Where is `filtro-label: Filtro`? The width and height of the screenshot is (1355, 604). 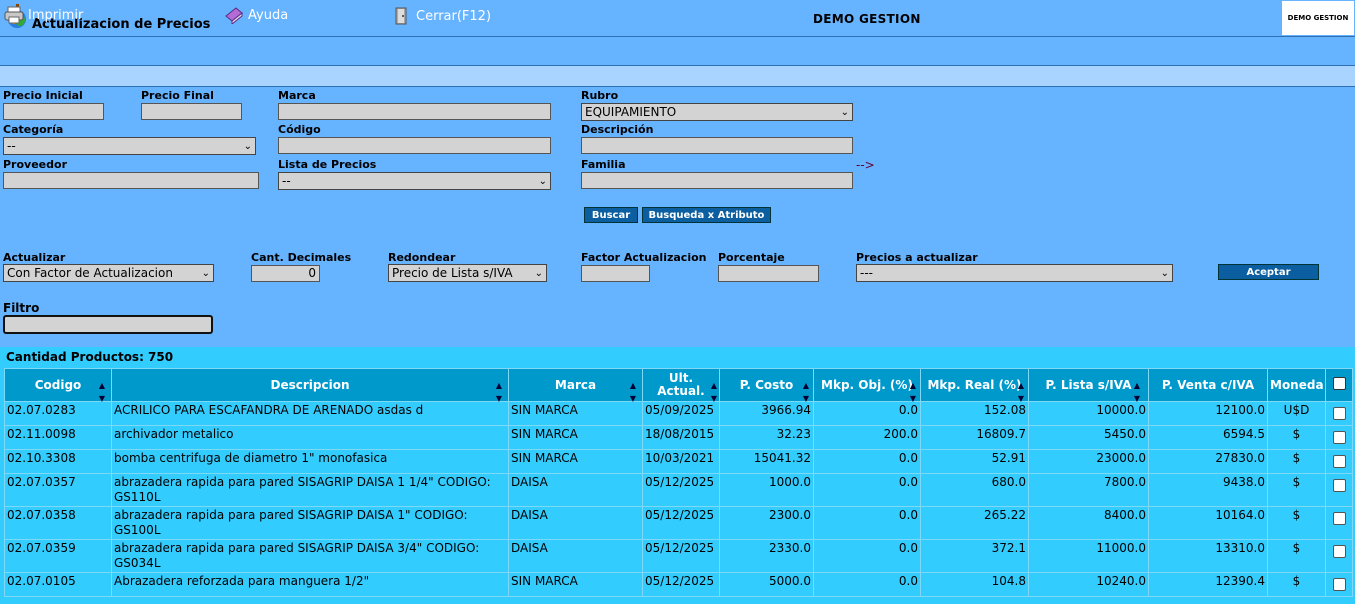
filtro-label: Filtro is located at coordinates (21, 308).